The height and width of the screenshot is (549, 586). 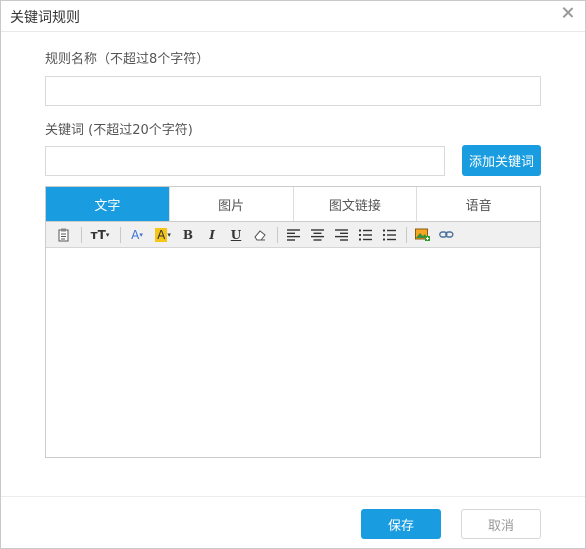 I want to click on tab-image: 图片, so click(x=230, y=204).